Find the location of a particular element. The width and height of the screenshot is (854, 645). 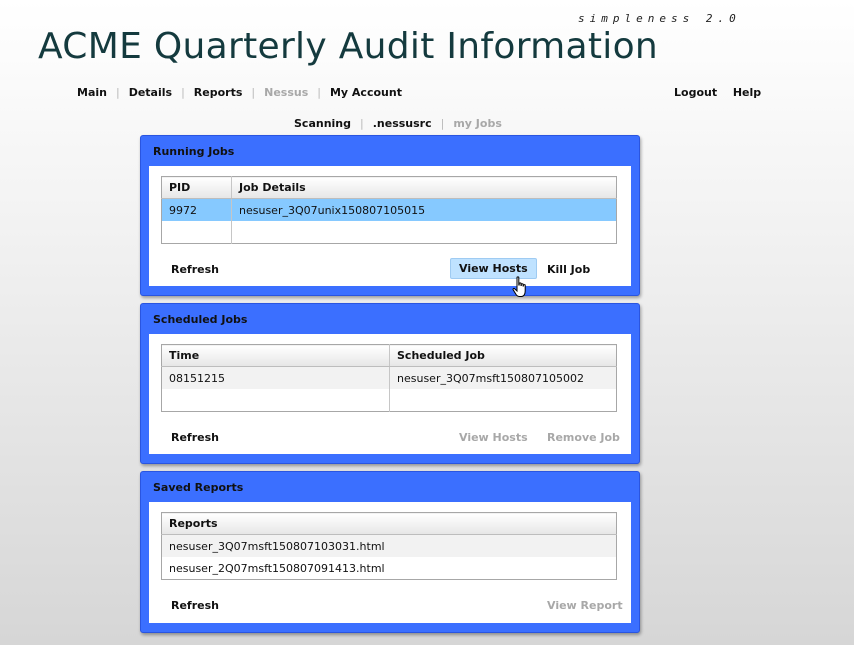

sub-nav: Scanning | .nessusrc | my Jobs is located at coordinates (398, 123).